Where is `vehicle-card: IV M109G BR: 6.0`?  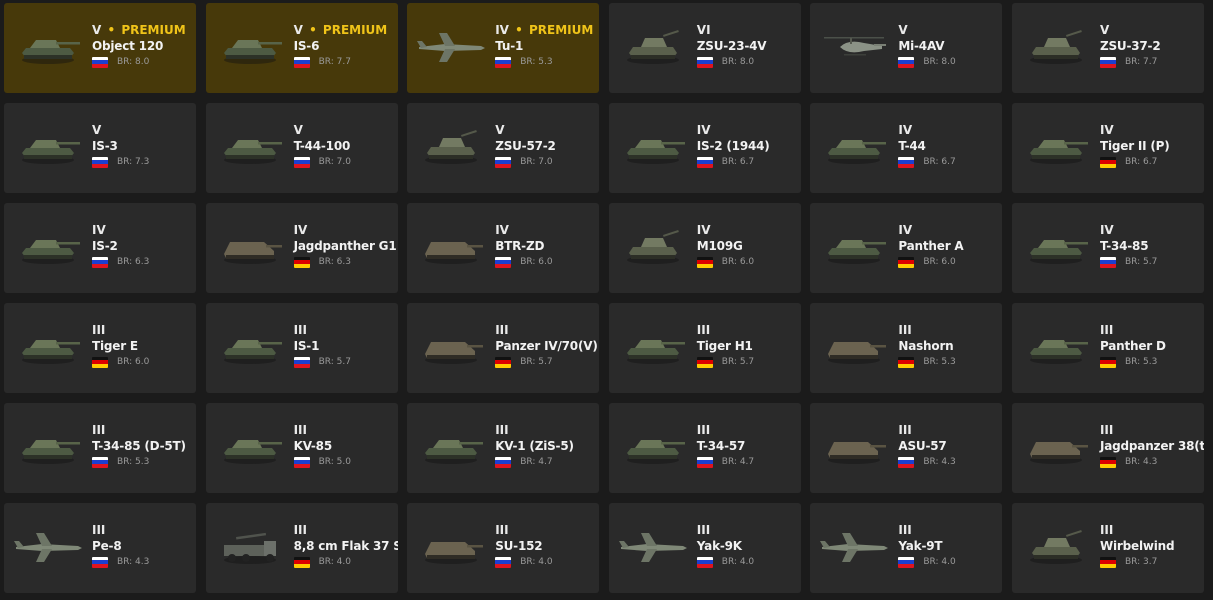 vehicle-card: IV M109G BR: 6.0 is located at coordinates (704, 248).